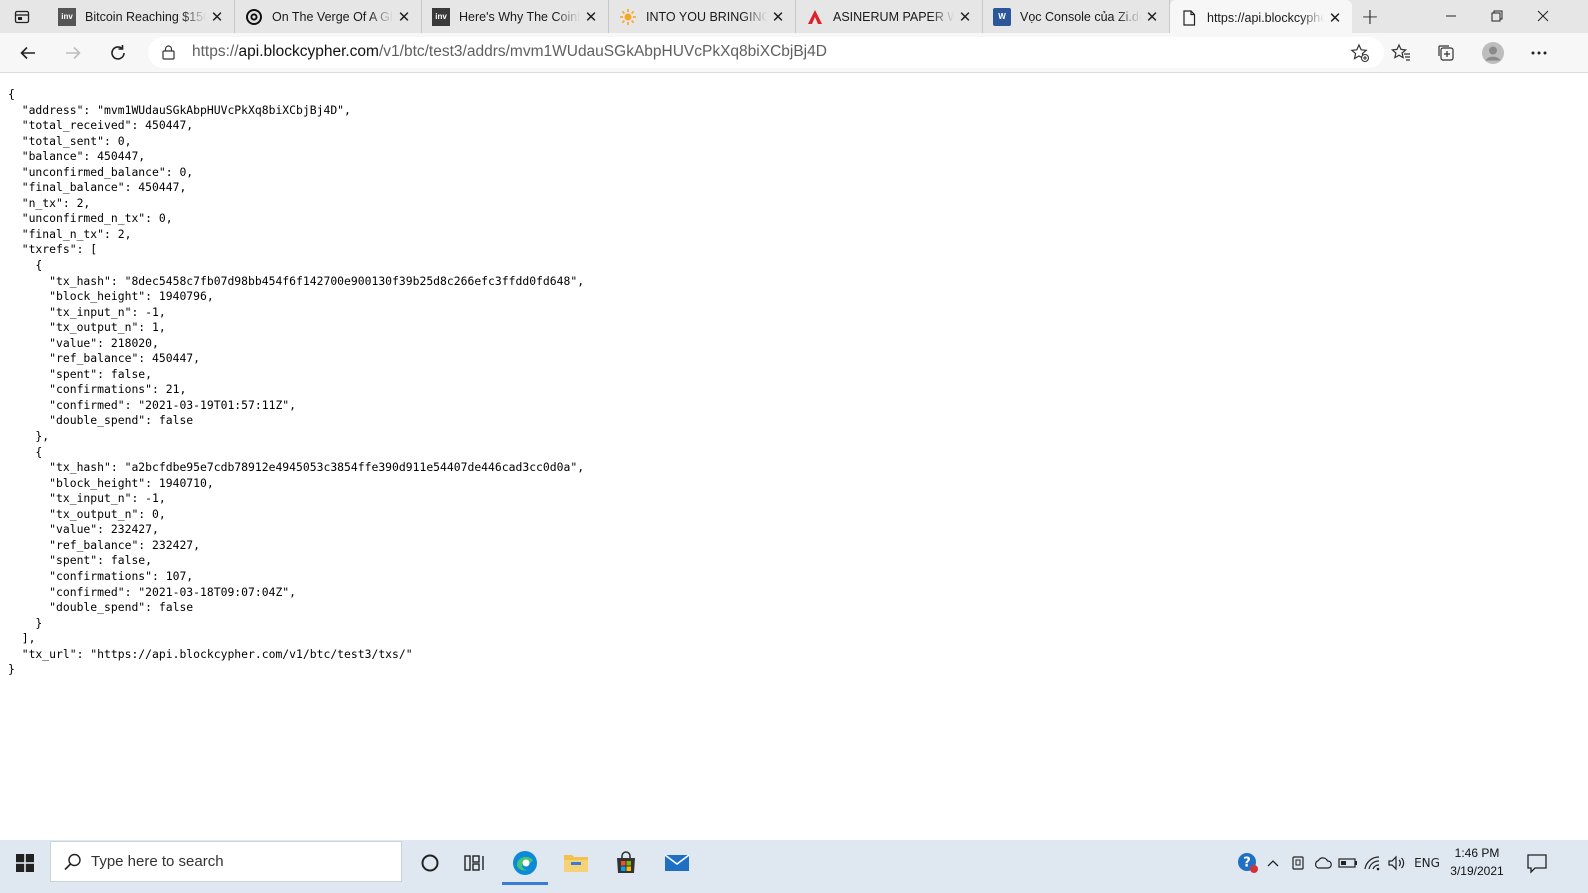 This screenshot has height=893, width=1588. What do you see at coordinates (628, 17) in the screenshot?
I see `sun-favicon-icon` at bounding box center [628, 17].